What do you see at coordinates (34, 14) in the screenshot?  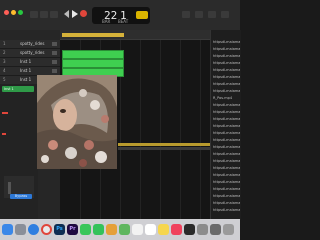 I see `library-button` at bounding box center [34, 14].